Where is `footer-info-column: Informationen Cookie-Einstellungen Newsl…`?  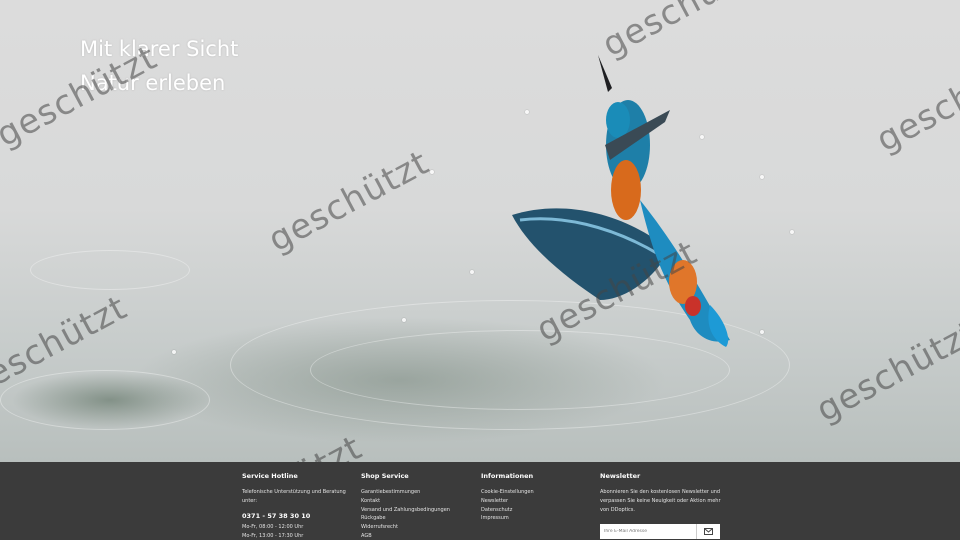 footer-info-column: Informationen Cookie-Einstellungen Newsl… is located at coordinates (536, 497).